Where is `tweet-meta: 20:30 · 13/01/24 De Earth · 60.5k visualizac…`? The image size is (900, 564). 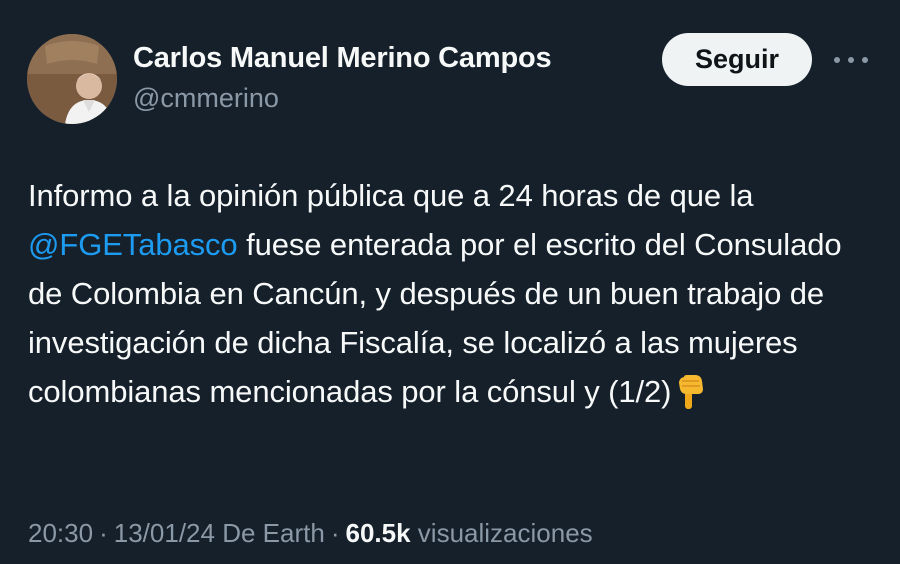
tweet-meta: 20:30 · 13/01/24 De Earth · 60.5k visualizac… is located at coordinates (310, 533).